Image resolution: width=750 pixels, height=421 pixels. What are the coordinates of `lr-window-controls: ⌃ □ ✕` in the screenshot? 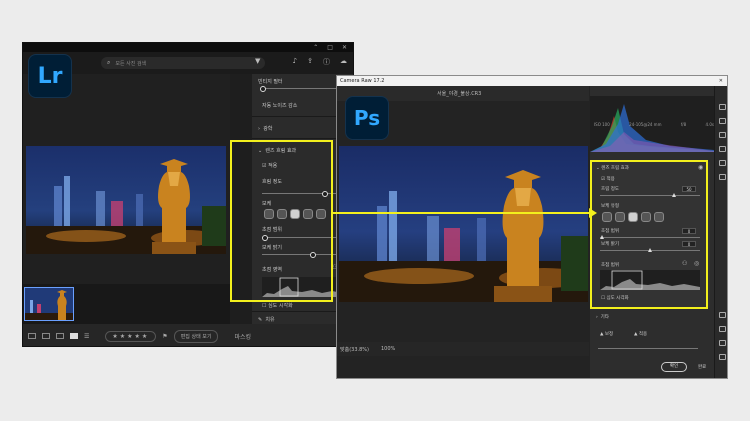 It's located at (330, 47).